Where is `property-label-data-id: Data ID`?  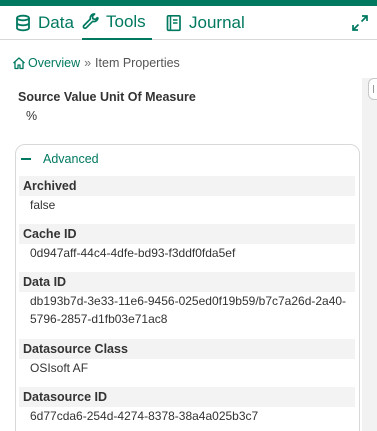 property-label-data-id: Data ID is located at coordinates (187, 282).